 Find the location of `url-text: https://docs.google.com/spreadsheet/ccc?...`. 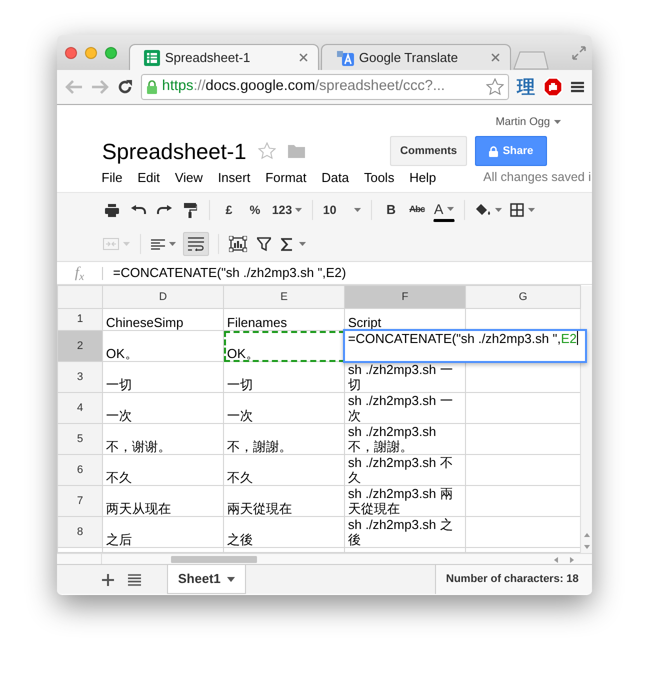

url-text: https://docs.google.com/spreadsheet/ccc?... is located at coordinates (322, 87).